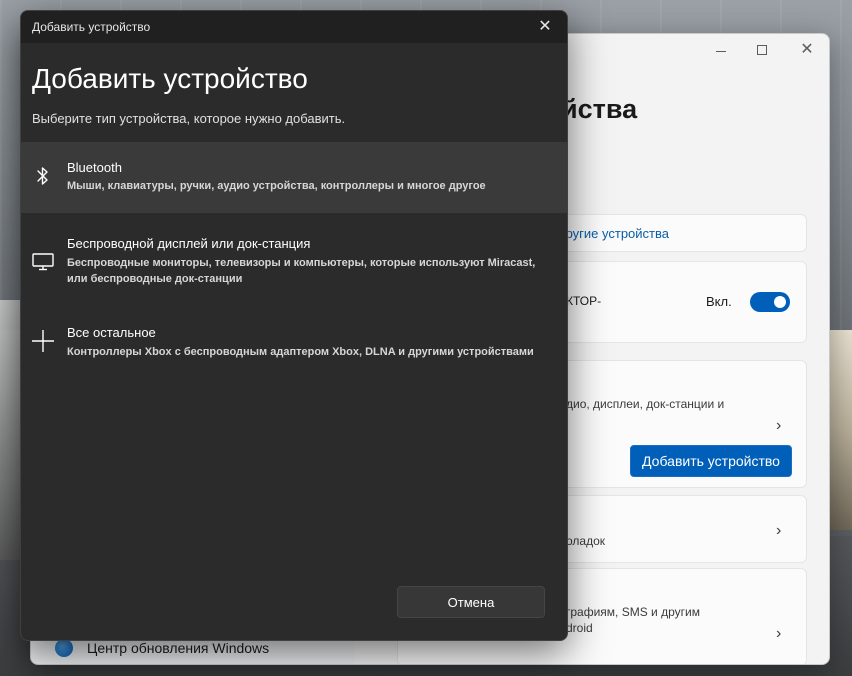  I want to click on dialog-heading: Добавить устройство, so click(170, 78).